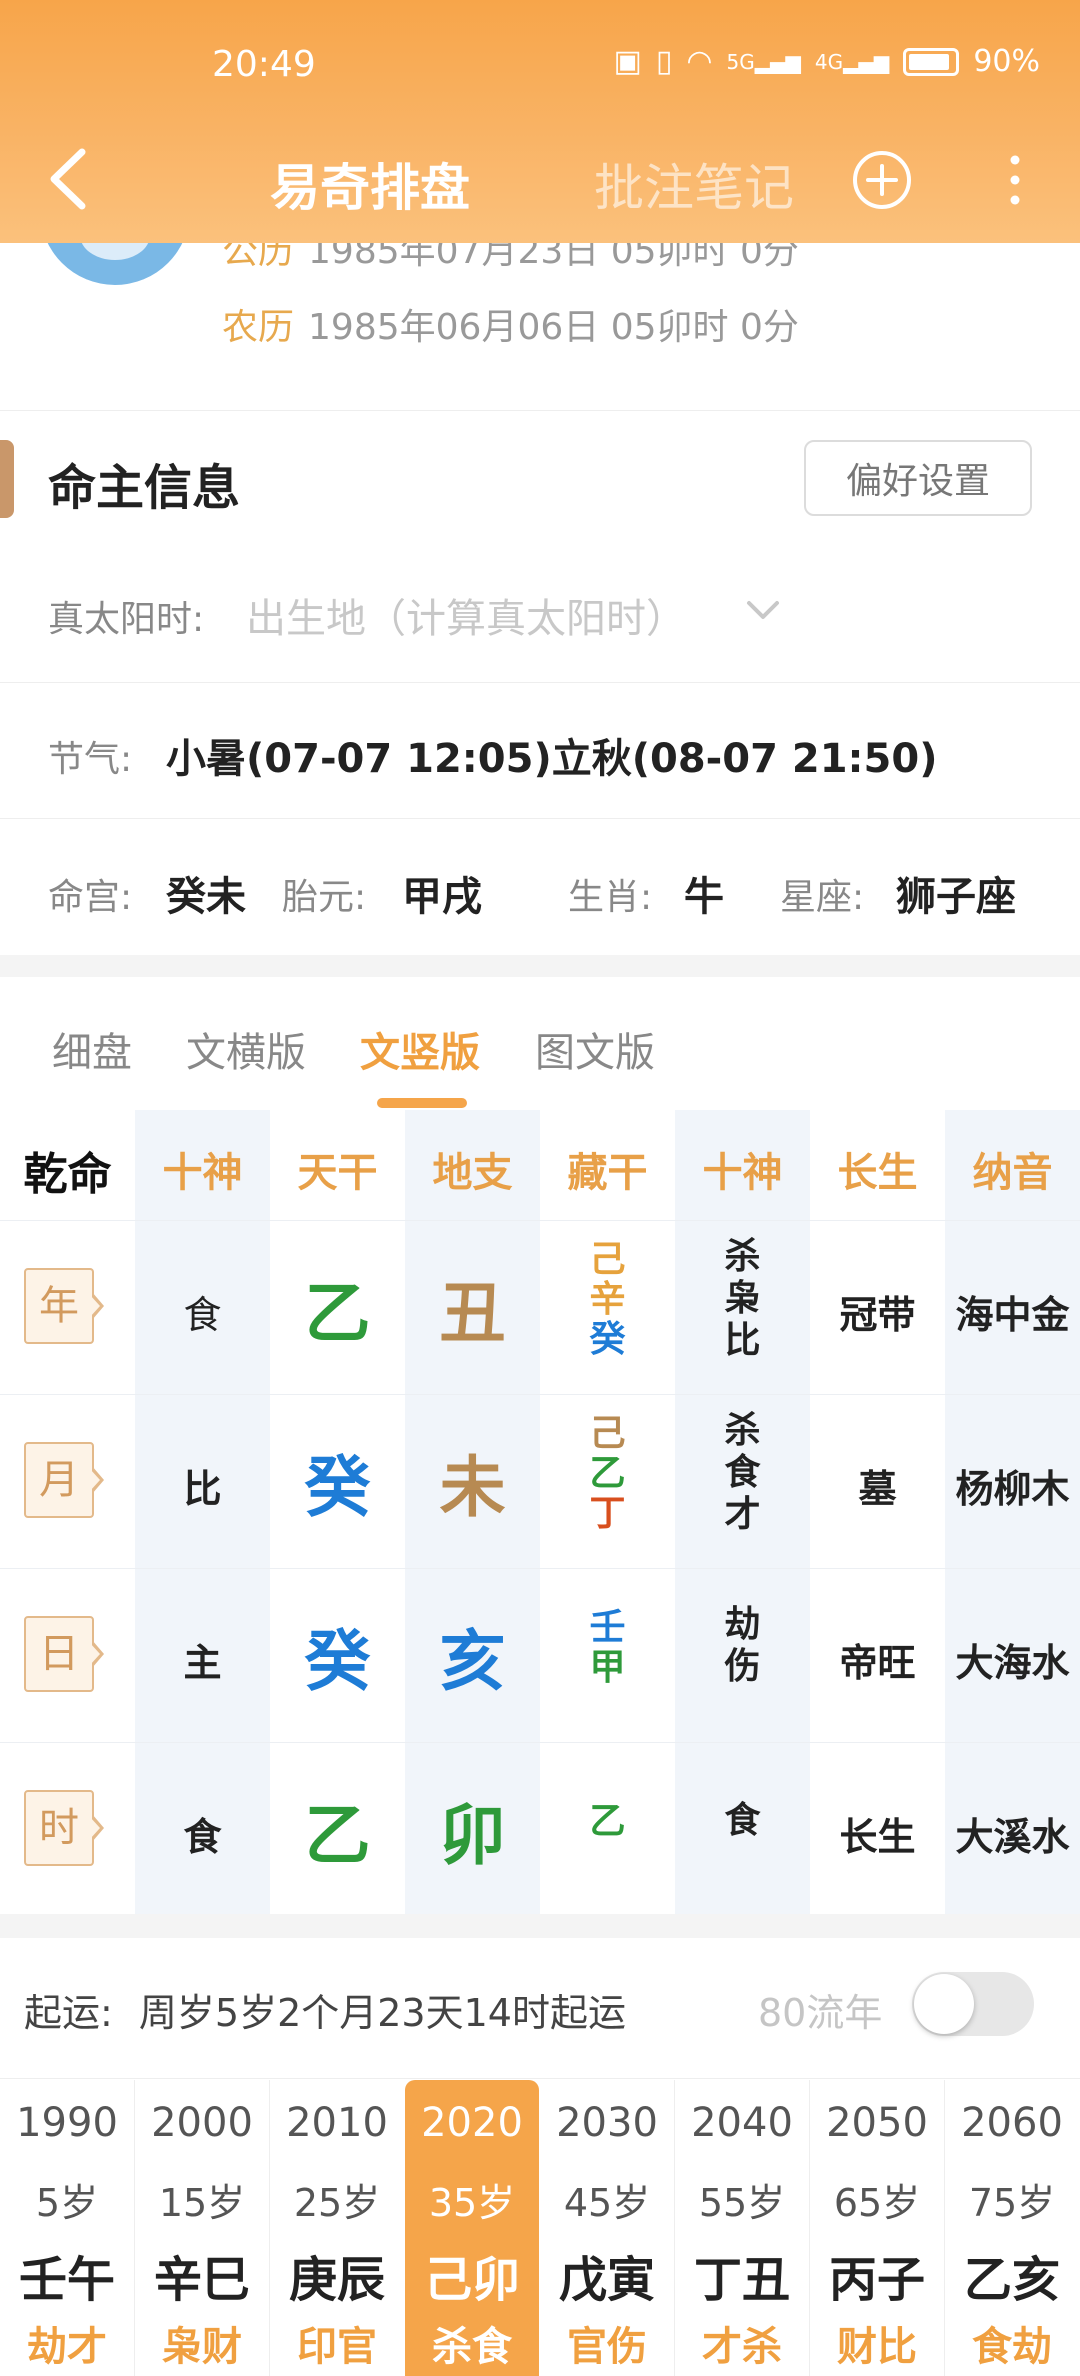 The image size is (1080, 2376). Describe the element at coordinates (67, 2123) in the screenshot. I see `dayun-year: 1990` at that location.